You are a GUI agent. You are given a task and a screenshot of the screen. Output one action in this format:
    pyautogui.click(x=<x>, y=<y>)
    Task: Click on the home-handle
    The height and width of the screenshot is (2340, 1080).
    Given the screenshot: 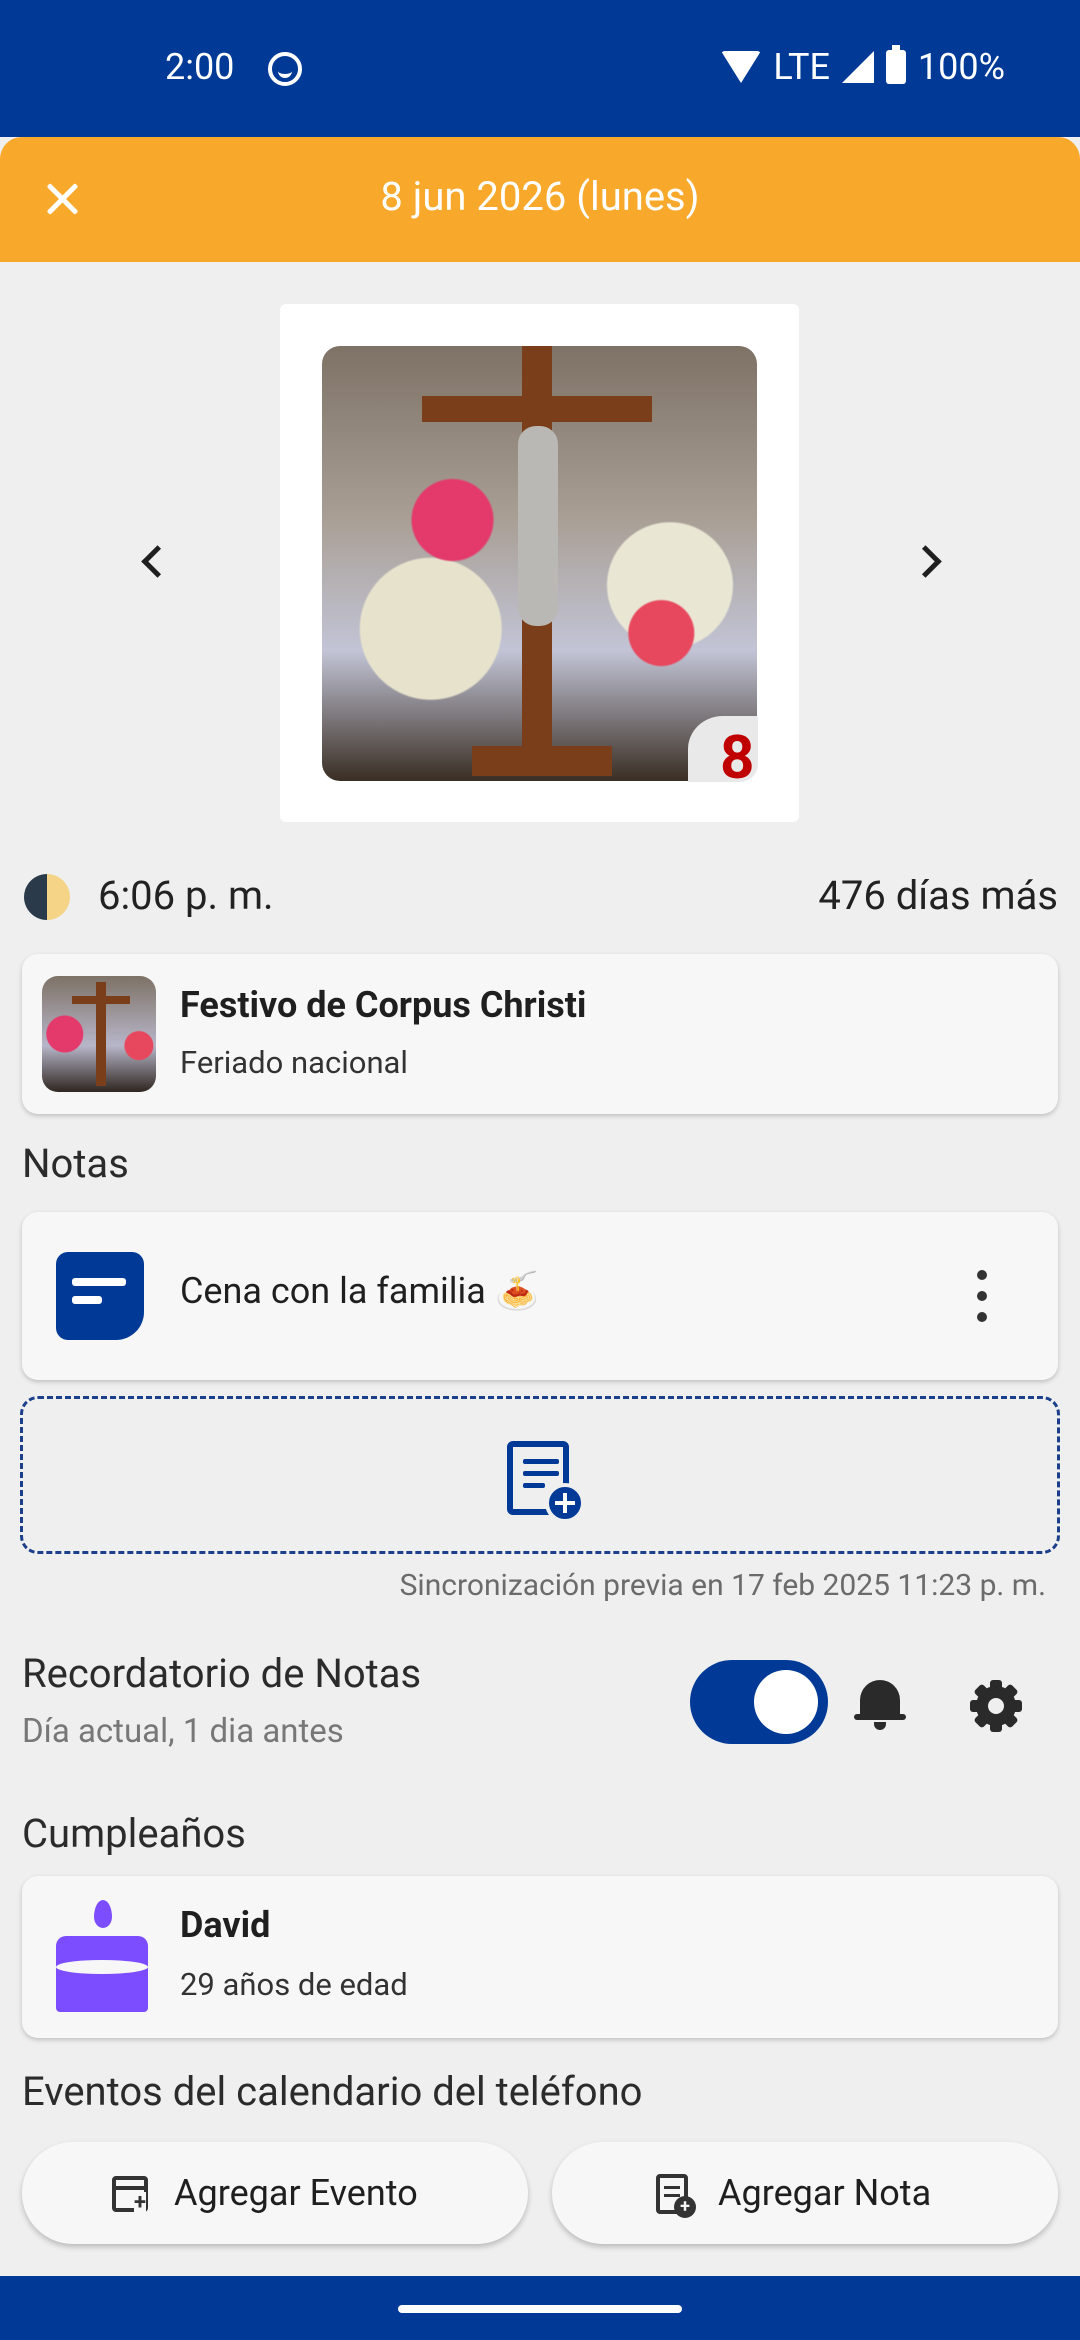 What is the action you would take?
    pyautogui.click(x=540, y=2309)
    